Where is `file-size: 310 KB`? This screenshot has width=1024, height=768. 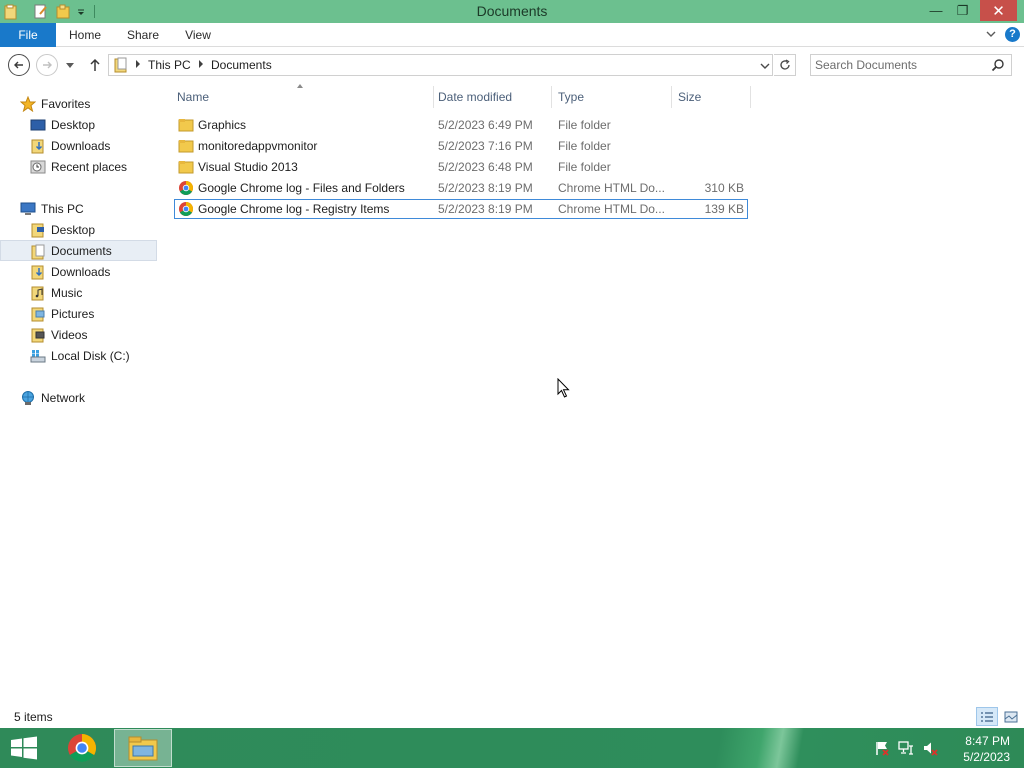
file-size: 310 KB is located at coordinates (724, 188).